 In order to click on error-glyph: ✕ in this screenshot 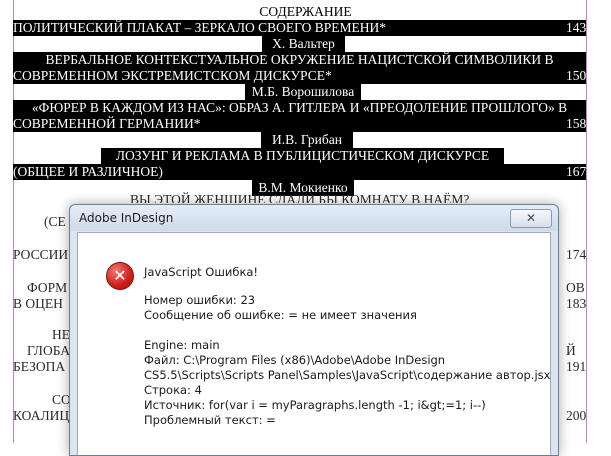, I will do `click(120, 275)`.